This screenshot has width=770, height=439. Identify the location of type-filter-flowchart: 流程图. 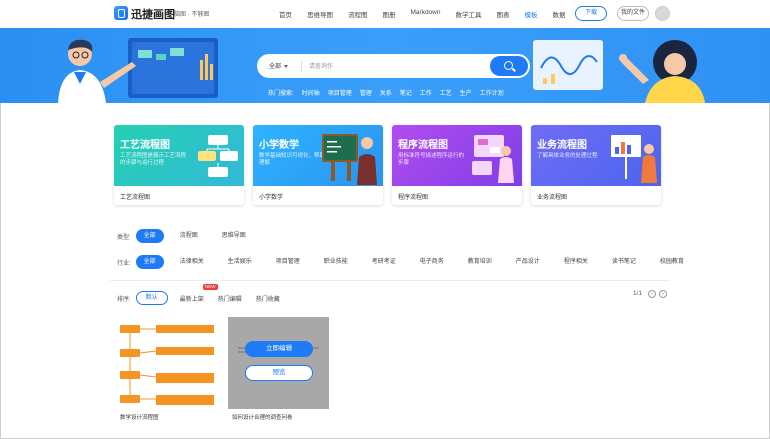
(189, 236).